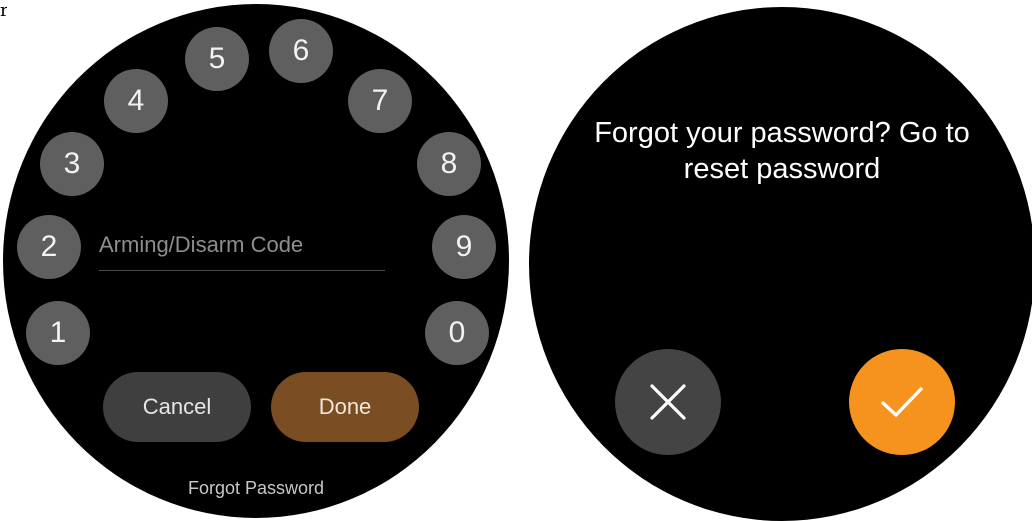 The width and height of the screenshot is (1032, 521). I want to click on key-9: 9, so click(464, 247).